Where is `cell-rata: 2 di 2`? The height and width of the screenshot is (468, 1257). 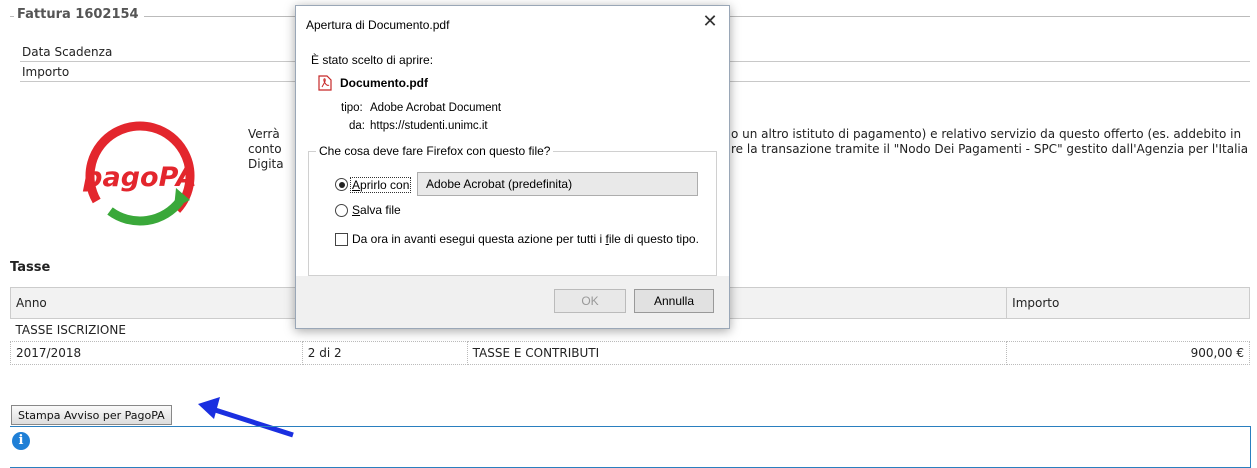
cell-rata: 2 di 2 is located at coordinates (384, 353).